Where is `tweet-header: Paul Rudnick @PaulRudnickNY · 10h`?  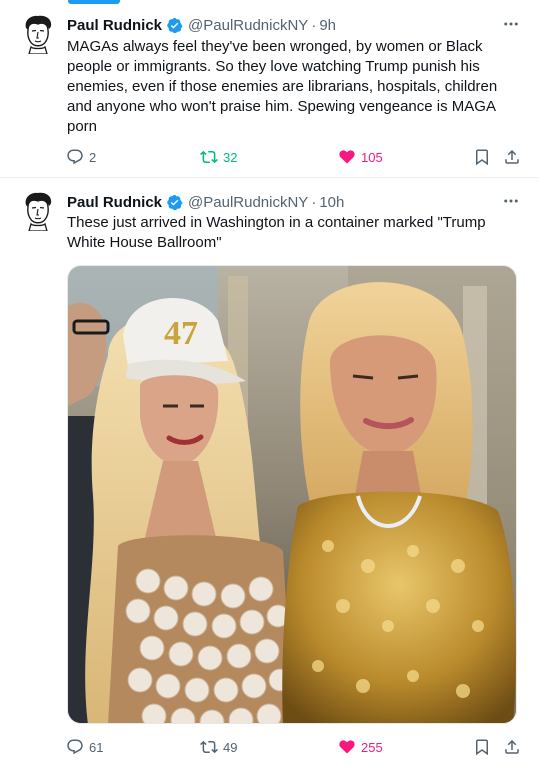
tweet-header: Paul Rudnick @PaulRudnickNY · 10h is located at coordinates (205, 202).